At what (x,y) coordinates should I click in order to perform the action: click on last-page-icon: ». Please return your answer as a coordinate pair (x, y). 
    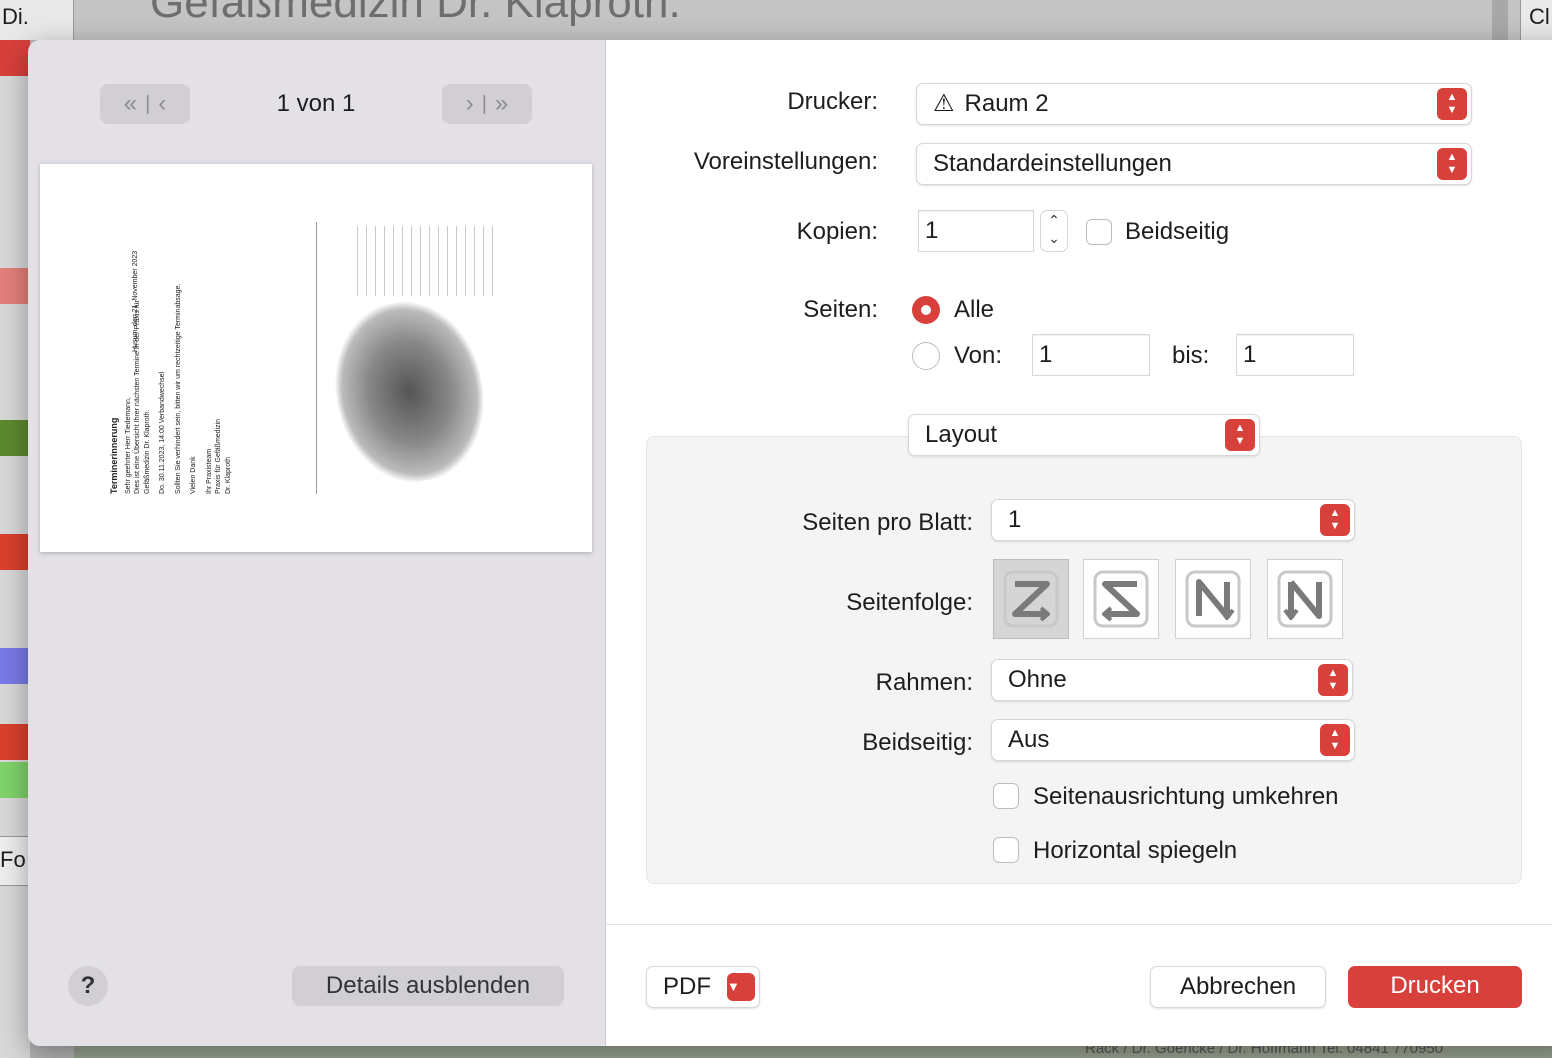
    Looking at the image, I should click on (501, 104).